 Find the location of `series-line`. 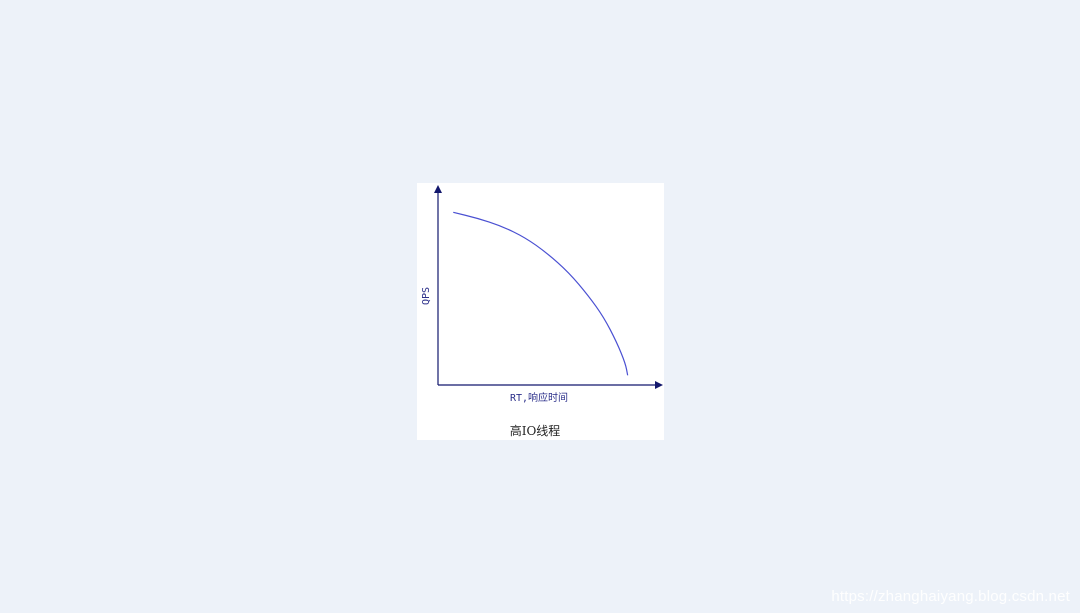

series-line is located at coordinates (541, 293).